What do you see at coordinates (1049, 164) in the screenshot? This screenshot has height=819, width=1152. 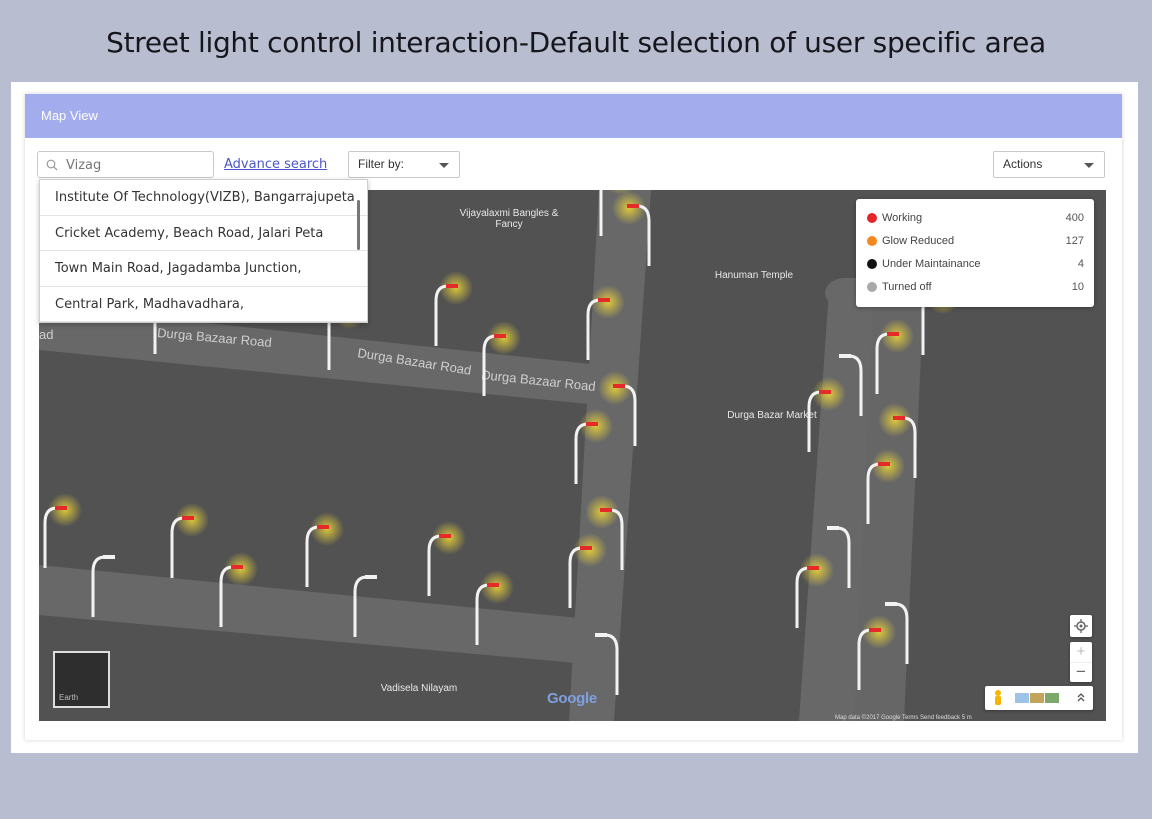 I see `actions-dropdown: Actions` at bounding box center [1049, 164].